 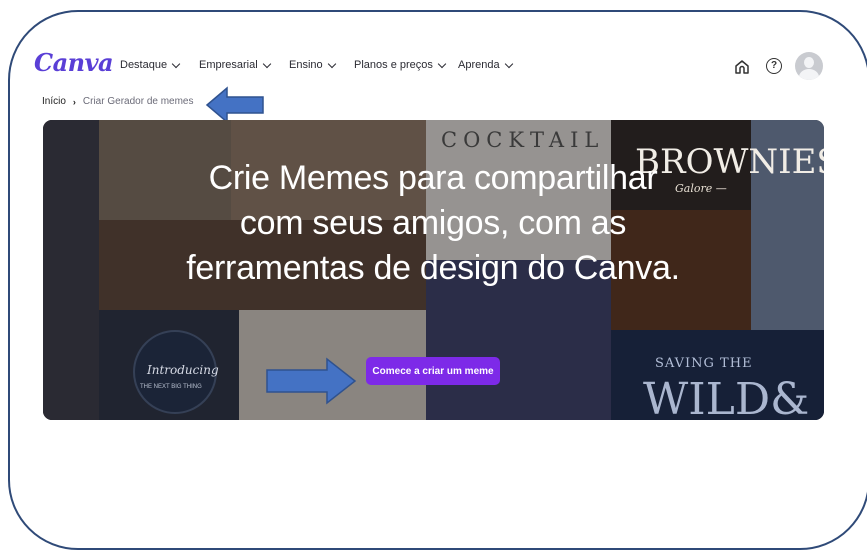 What do you see at coordinates (393, 65) in the screenshot?
I see `nav-label: Planos e preços` at bounding box center [393, 65].